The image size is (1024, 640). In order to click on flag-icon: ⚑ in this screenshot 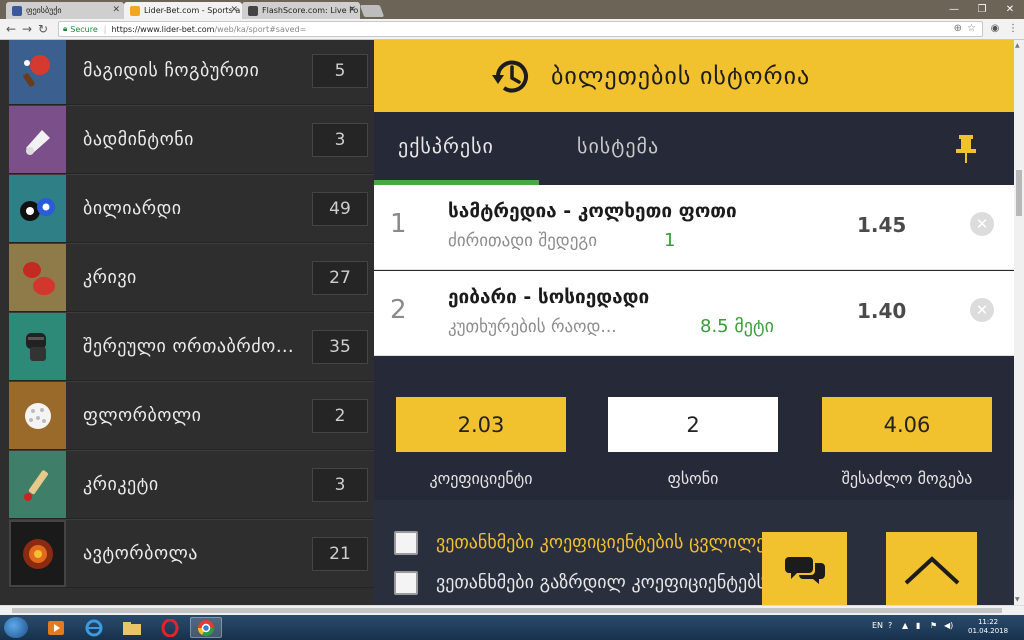, I will do `click(933, 625)`.